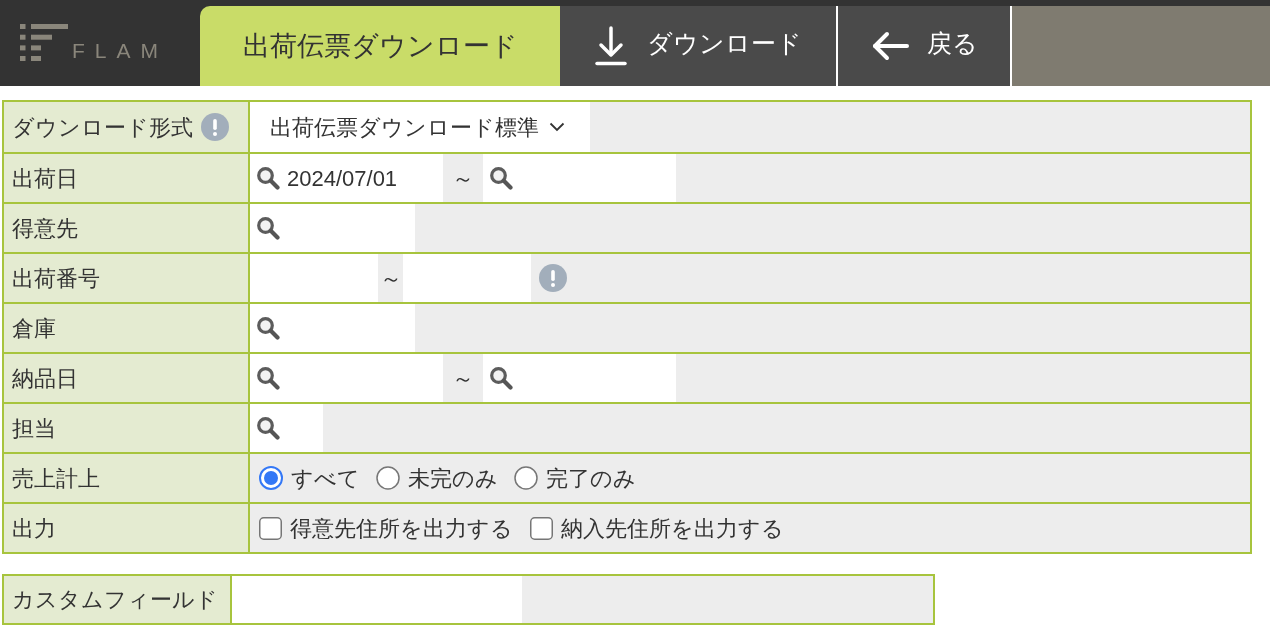 This screenshot has width=1270, height=642. I want to click on search-field: 2024/07/01, so click(346, 178).